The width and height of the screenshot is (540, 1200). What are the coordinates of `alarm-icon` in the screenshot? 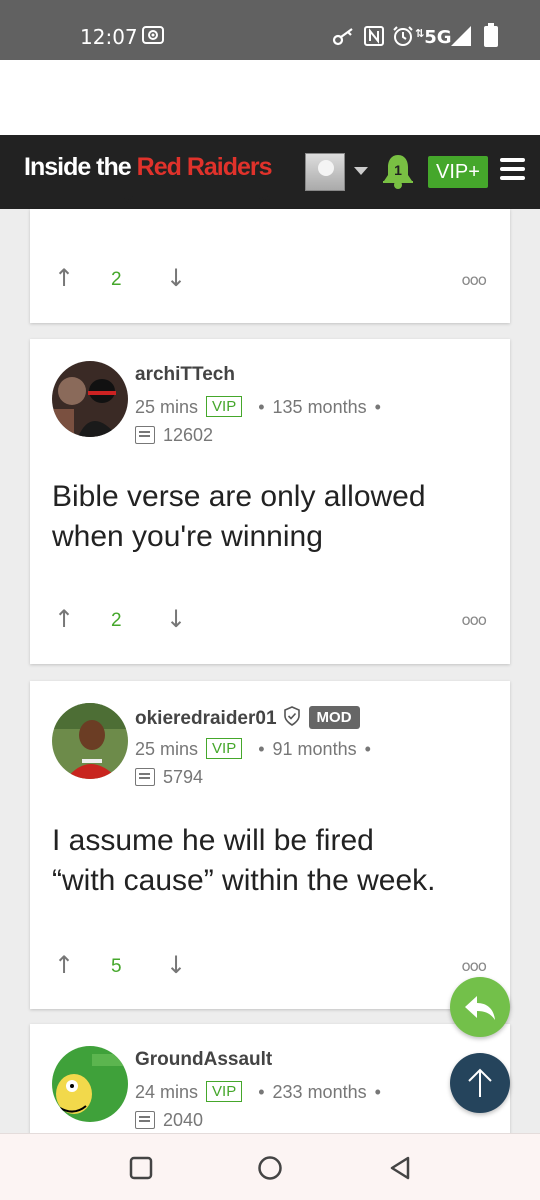 It's located at (403, 38).